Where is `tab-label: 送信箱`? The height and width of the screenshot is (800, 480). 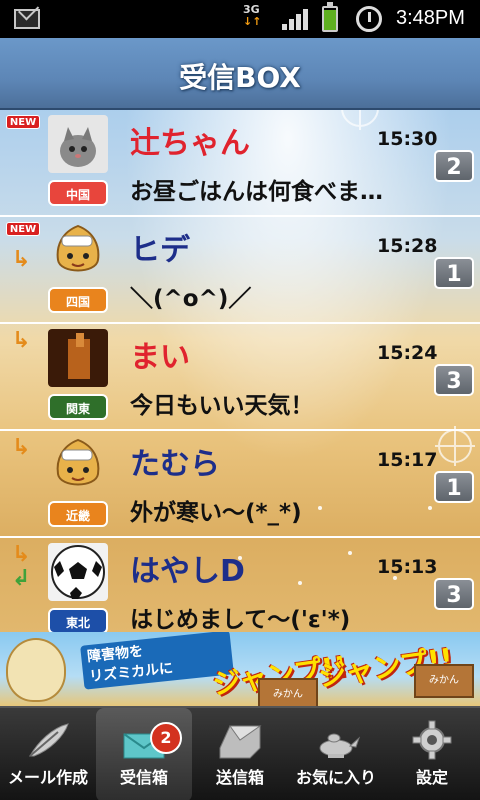
tab-label: 送信箱 is located at coordinates (239, 777).